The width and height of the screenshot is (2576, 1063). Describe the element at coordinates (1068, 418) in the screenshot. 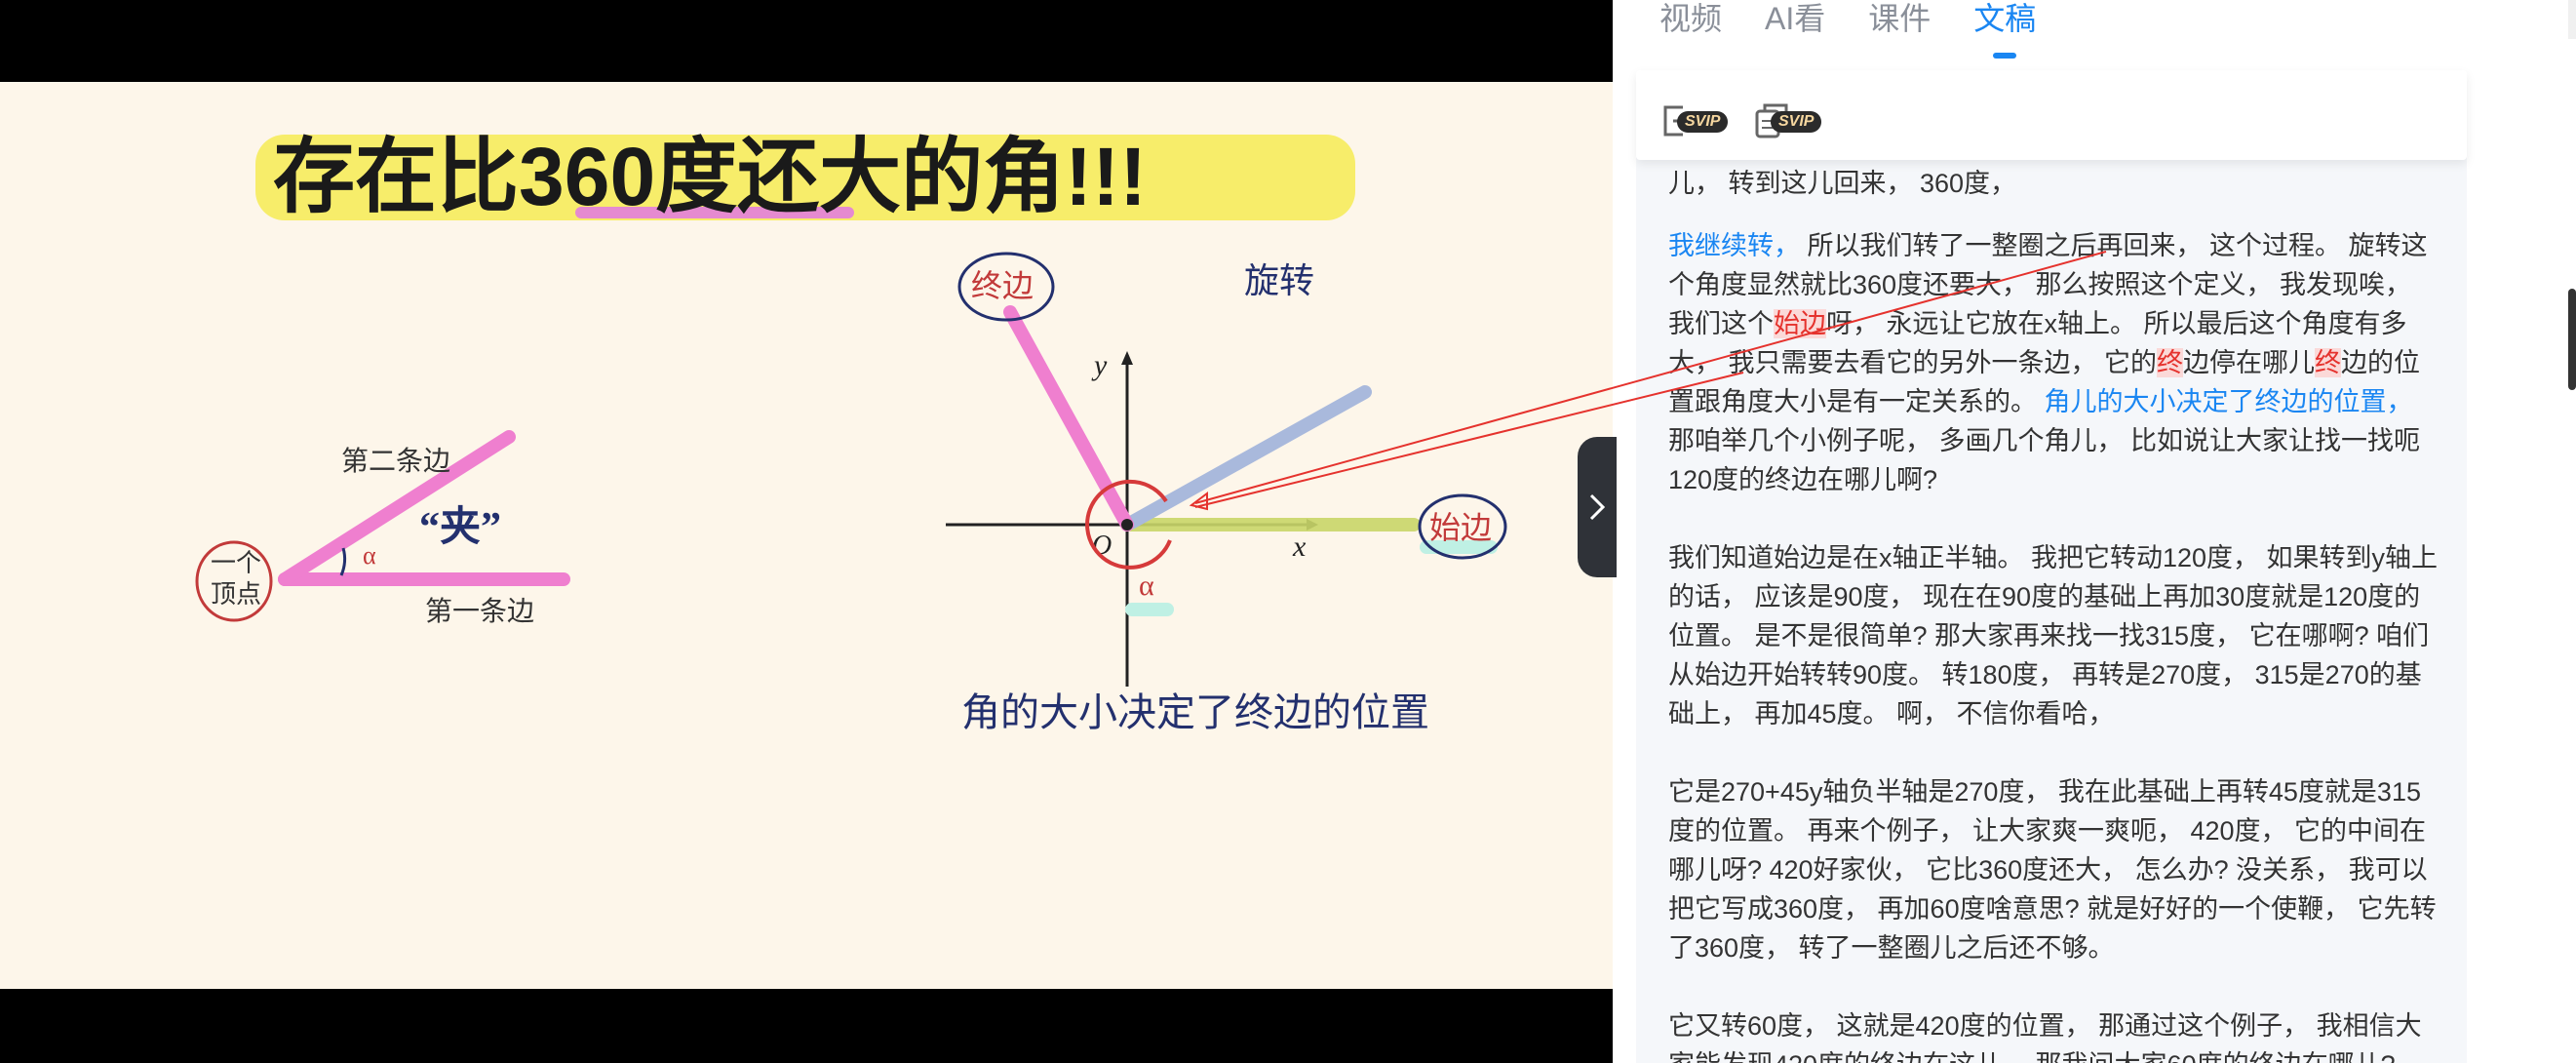

I see `terminal-side-line` at that location.